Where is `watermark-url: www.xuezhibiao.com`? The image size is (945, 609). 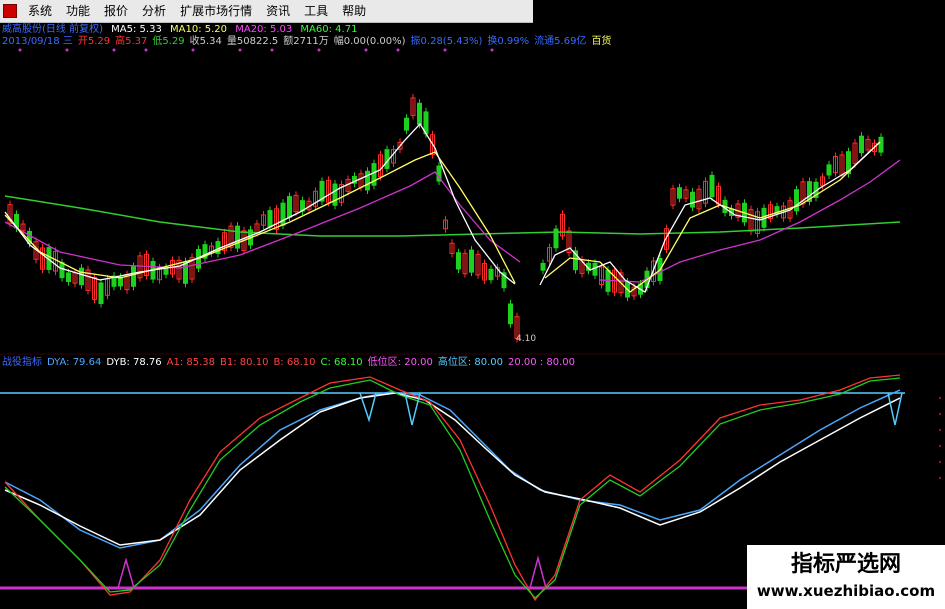
watermark-url: www.xuezhibiao.com is located at coordinates (846, 591).